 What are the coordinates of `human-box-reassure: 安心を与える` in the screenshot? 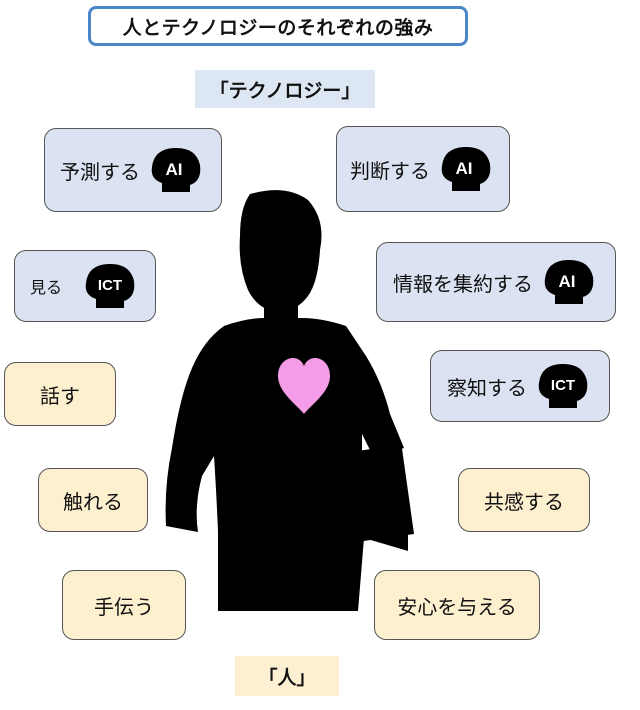 It's located at (457, 605).